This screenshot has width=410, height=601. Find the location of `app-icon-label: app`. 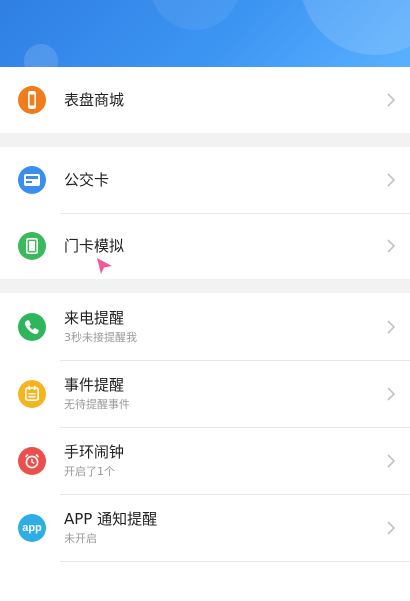

app-icon-label: app is located at coordinates (32, 527).